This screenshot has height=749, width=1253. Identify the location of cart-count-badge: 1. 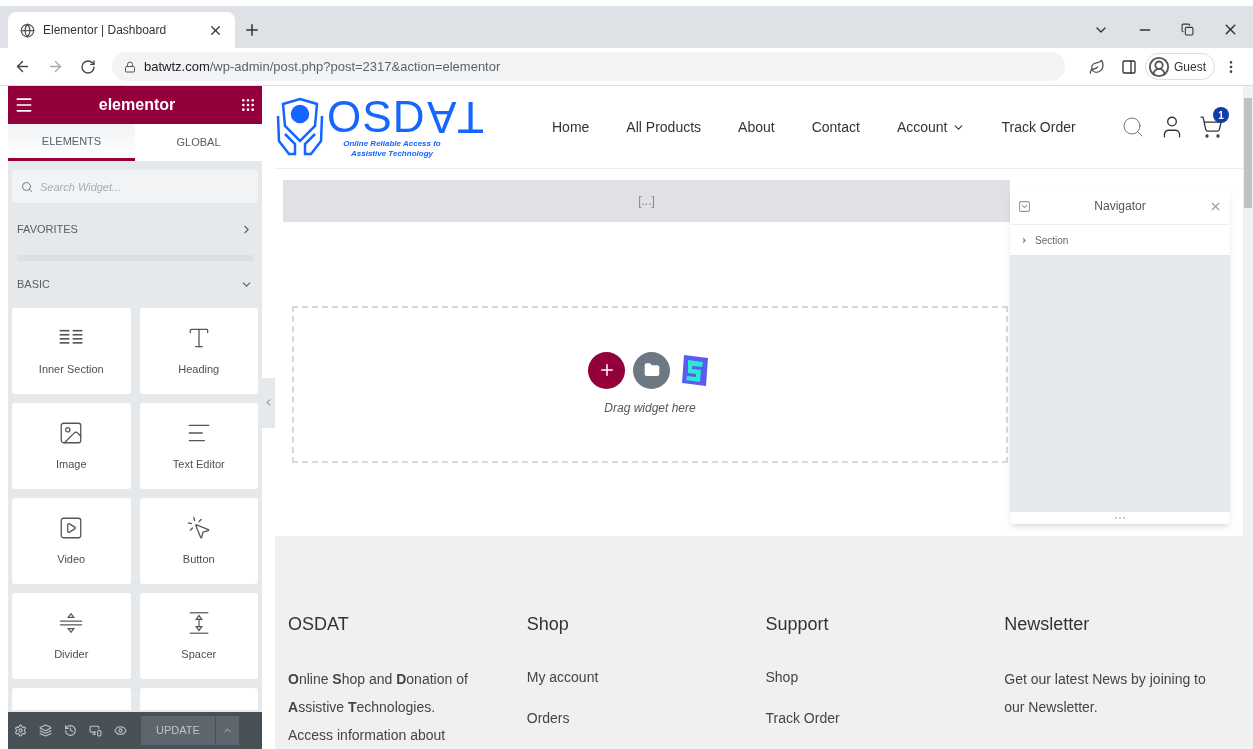
(1221, 115).